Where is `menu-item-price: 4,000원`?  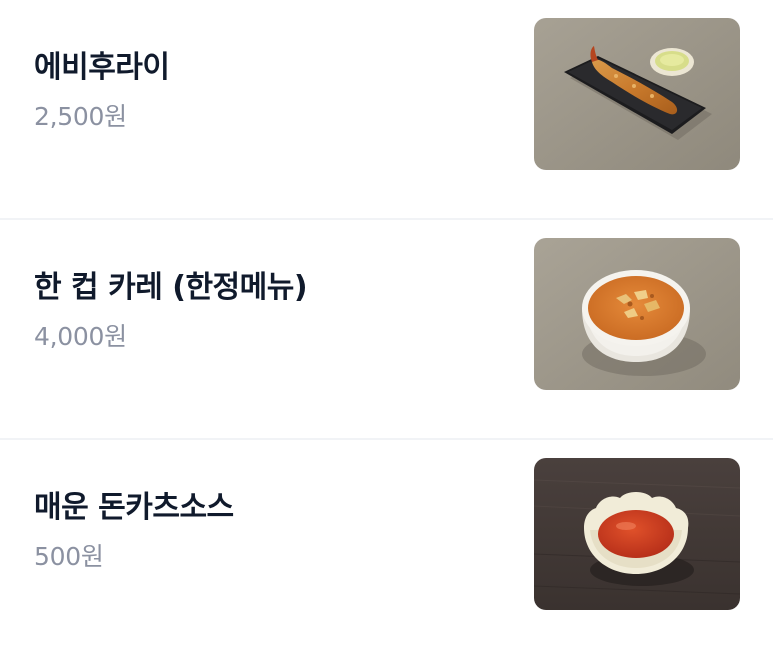
menu-item-price: 4,000원 is located at coordinates (80, 336).